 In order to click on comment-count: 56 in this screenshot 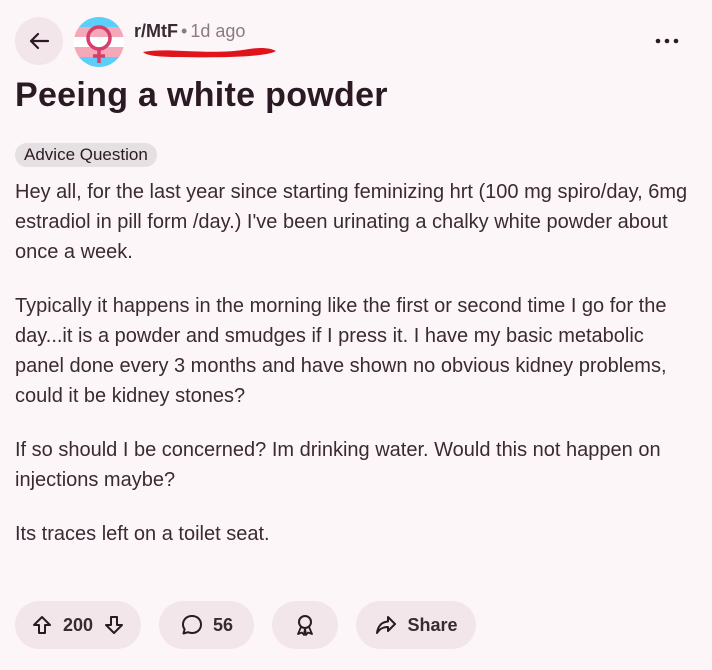, I will do `click(223, 624)`.